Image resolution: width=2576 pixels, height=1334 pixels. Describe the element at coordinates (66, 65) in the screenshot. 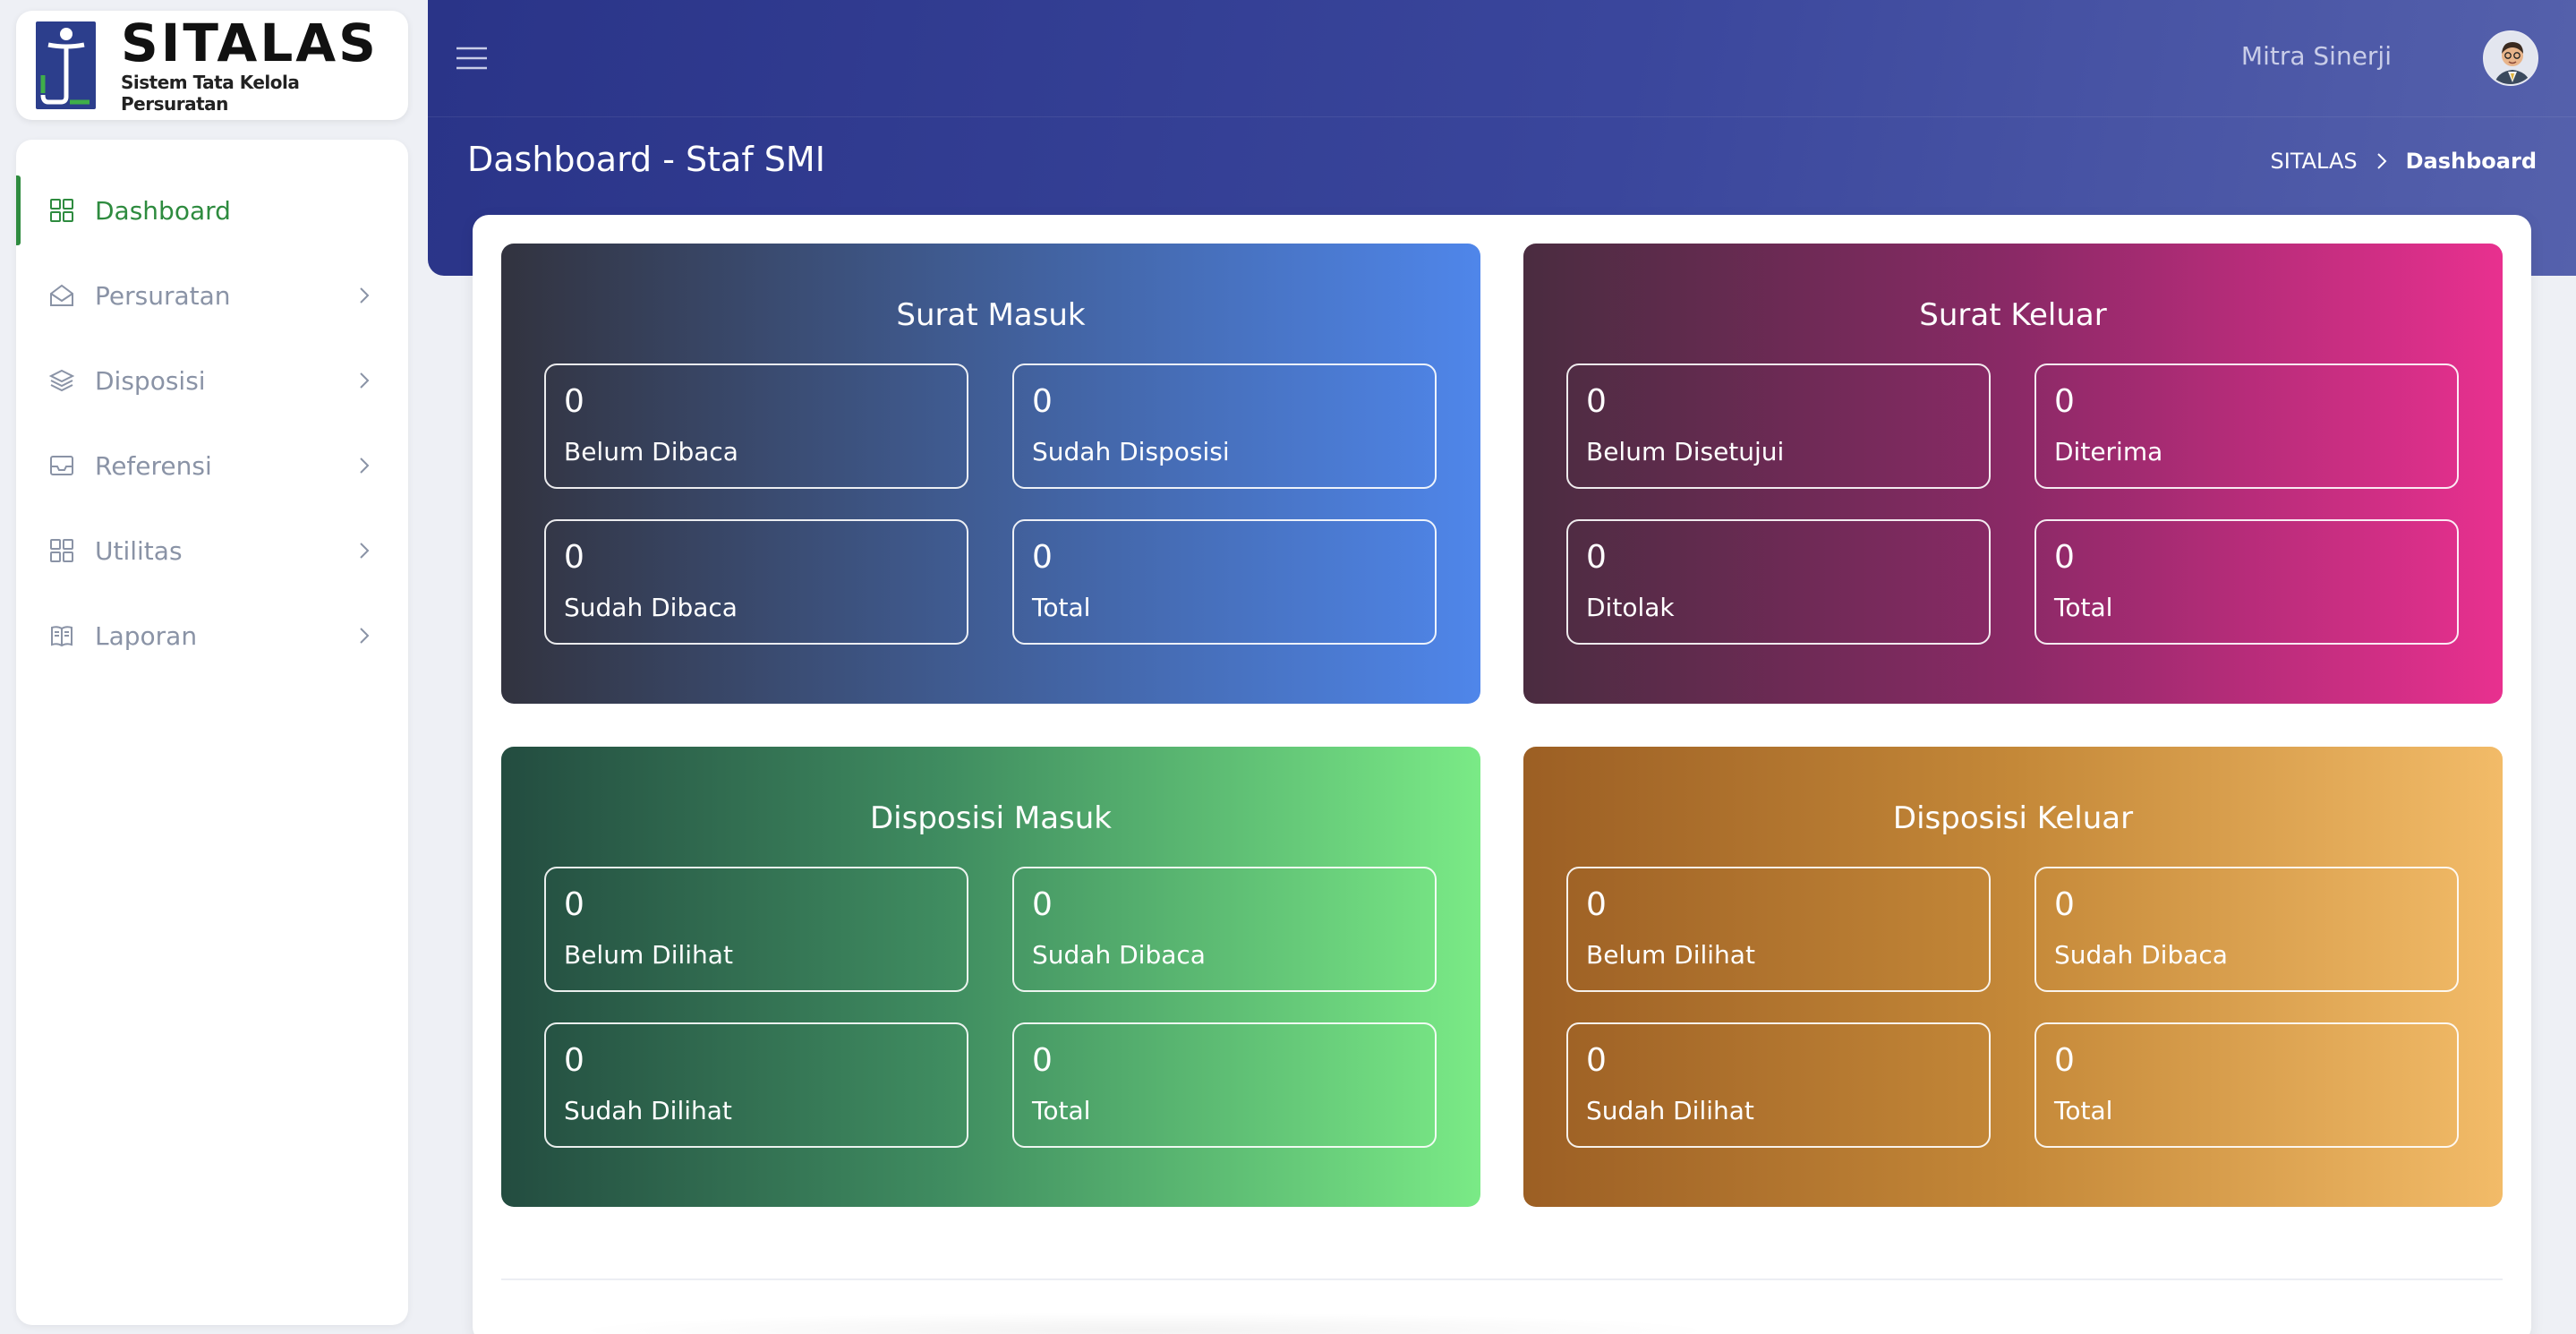

I see `logo-icon` at that location.